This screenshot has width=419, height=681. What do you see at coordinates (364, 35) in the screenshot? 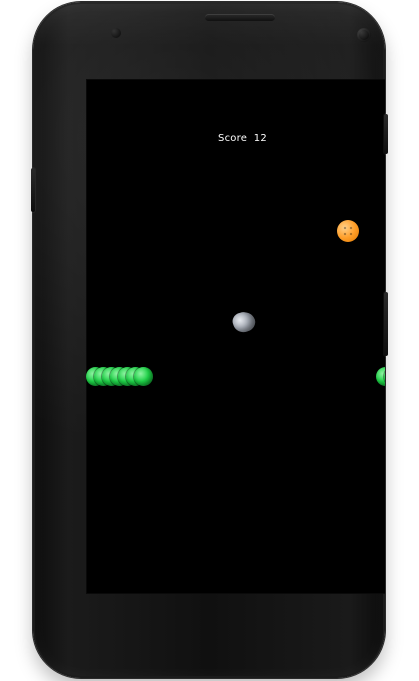
I see `front-camera` at bounding box center [364, 35].